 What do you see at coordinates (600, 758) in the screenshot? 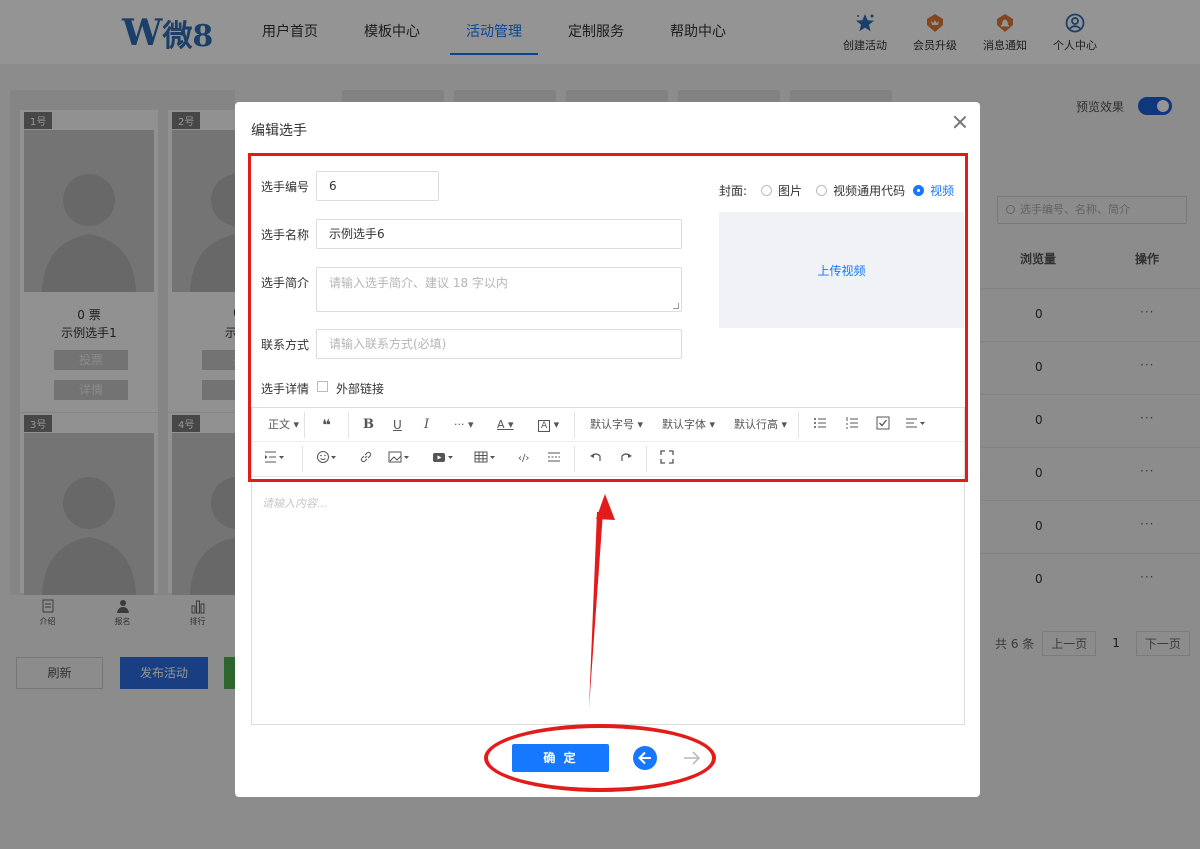
I see `highlight-ellipse` at bounding box center [600, 758].